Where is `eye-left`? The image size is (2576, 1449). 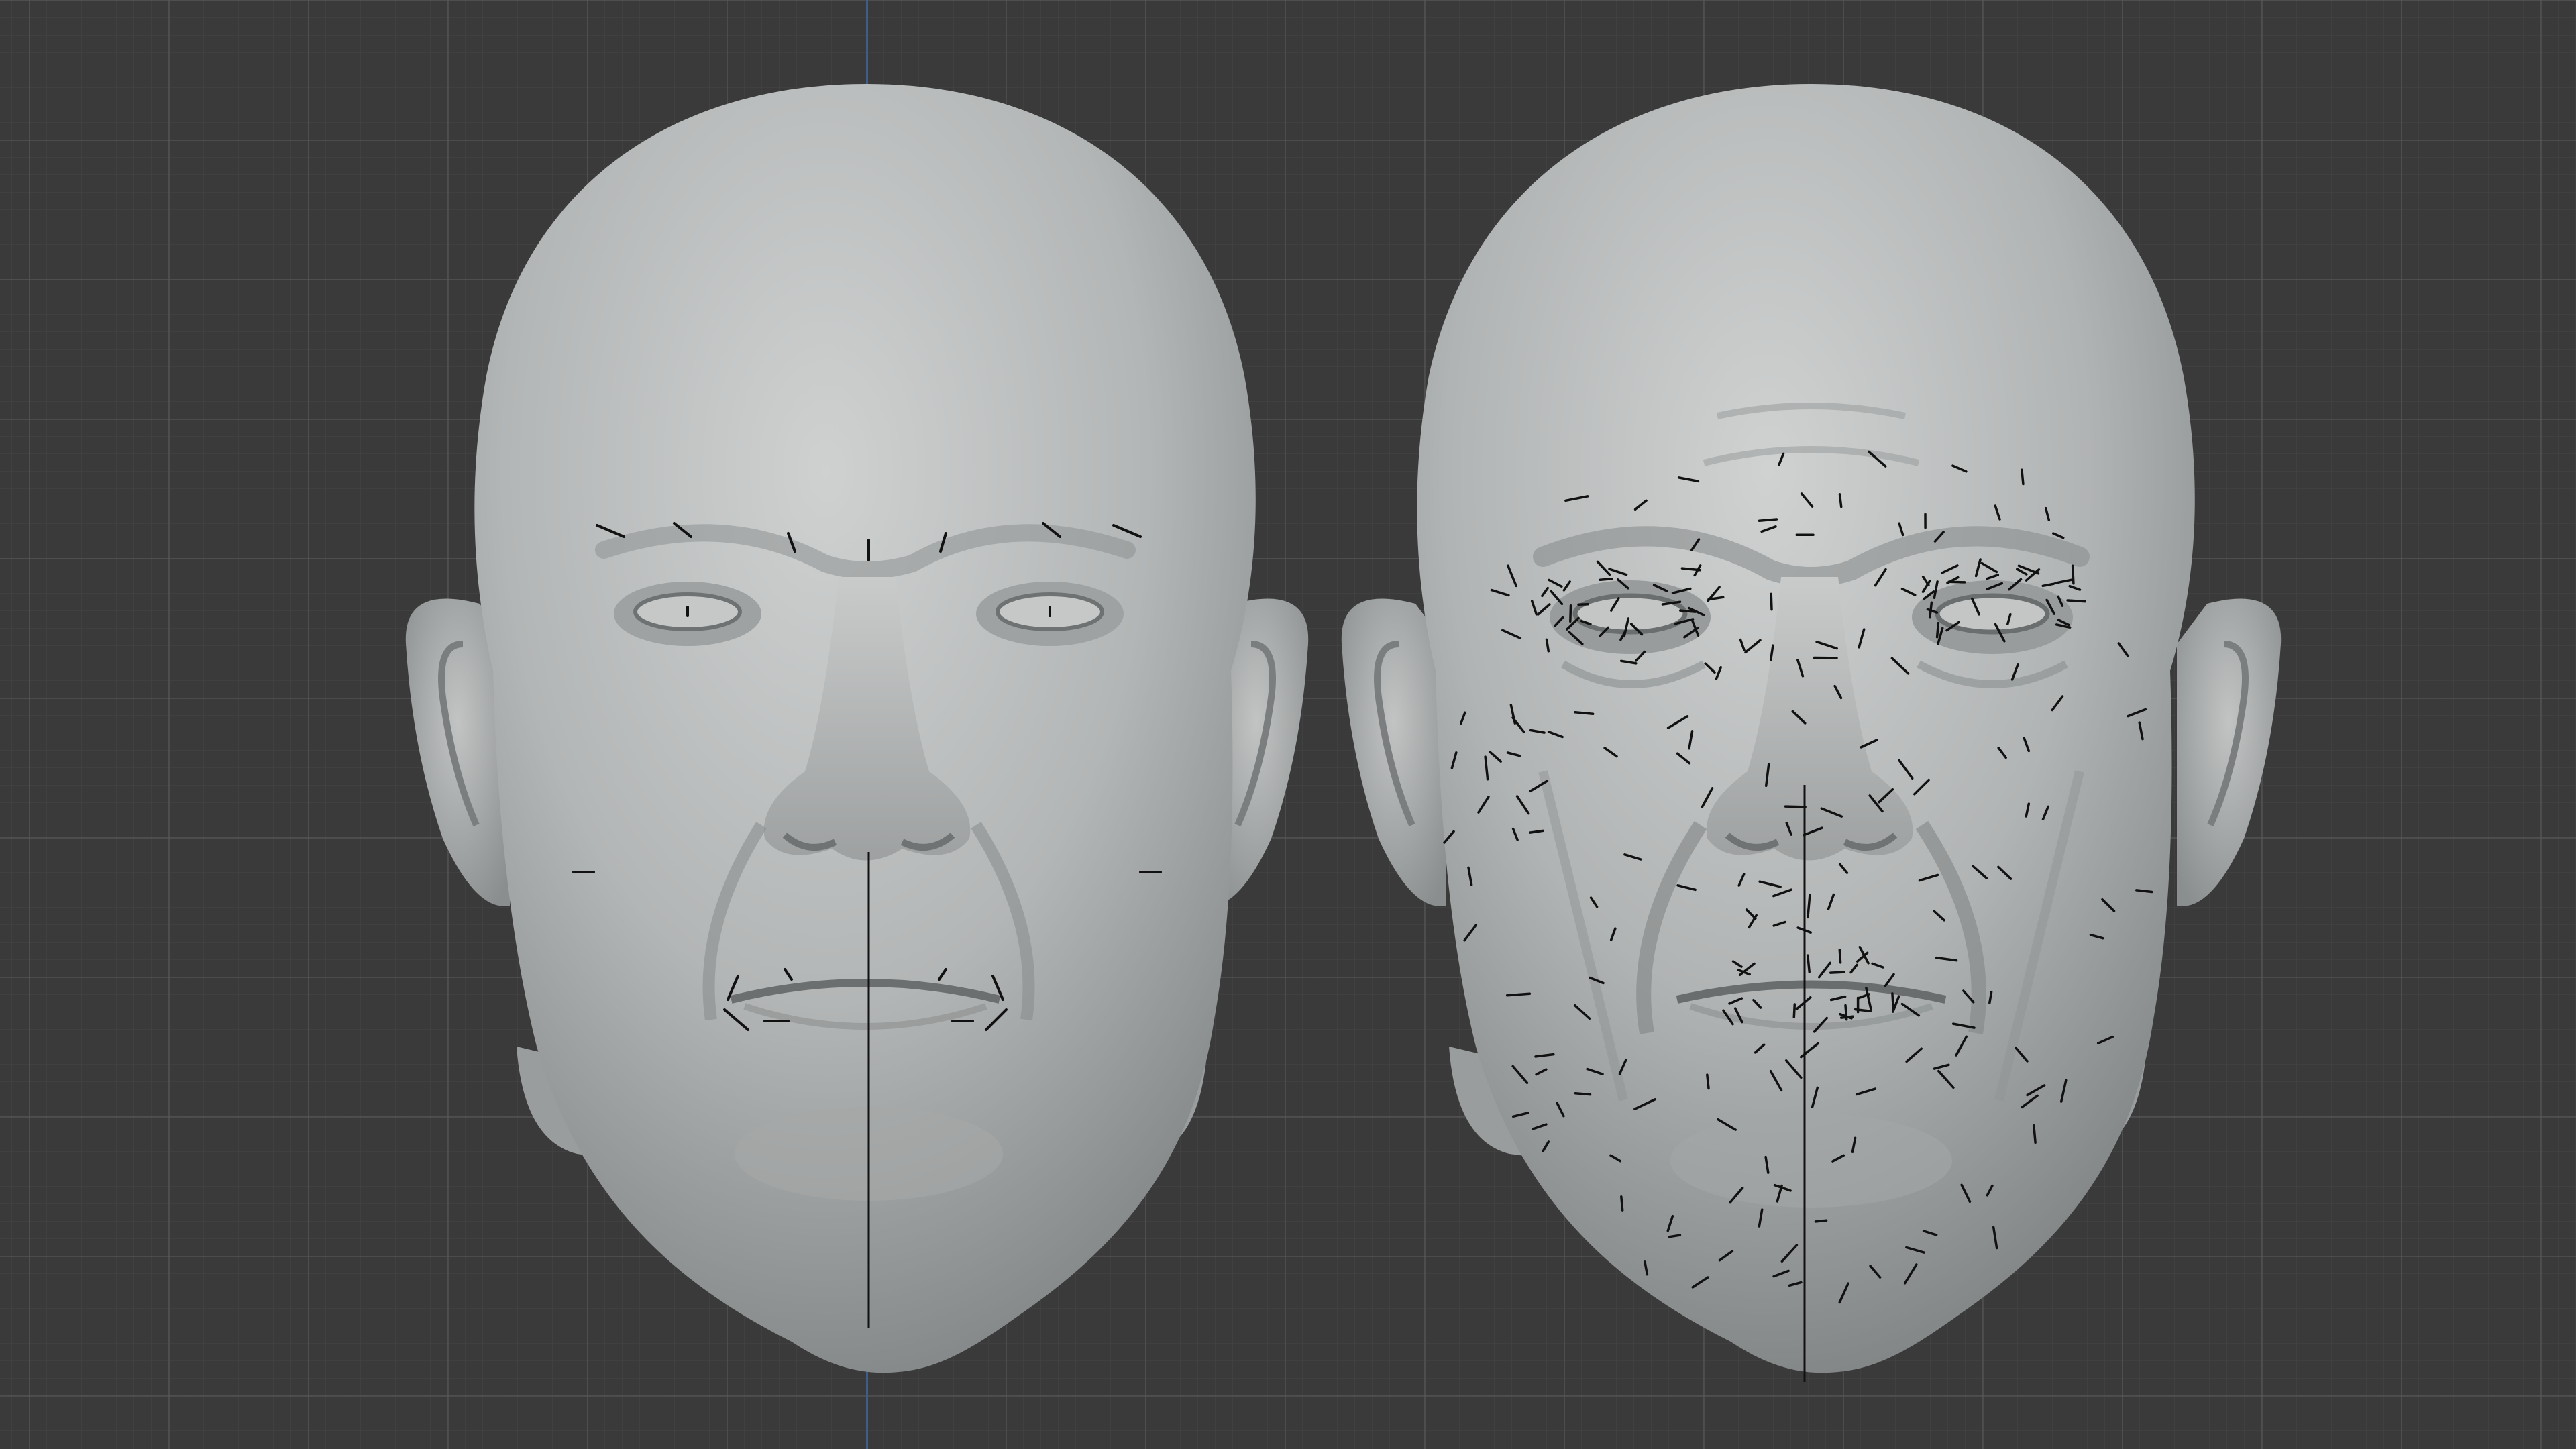
eye-left is located at coordinates (1630, 614).